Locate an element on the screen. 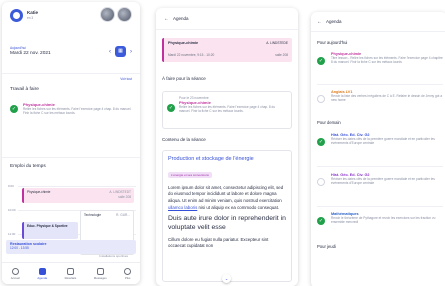 This screenshot has height=286, width=445. hour-label: 11:00 is located at coordinates (12, 234).